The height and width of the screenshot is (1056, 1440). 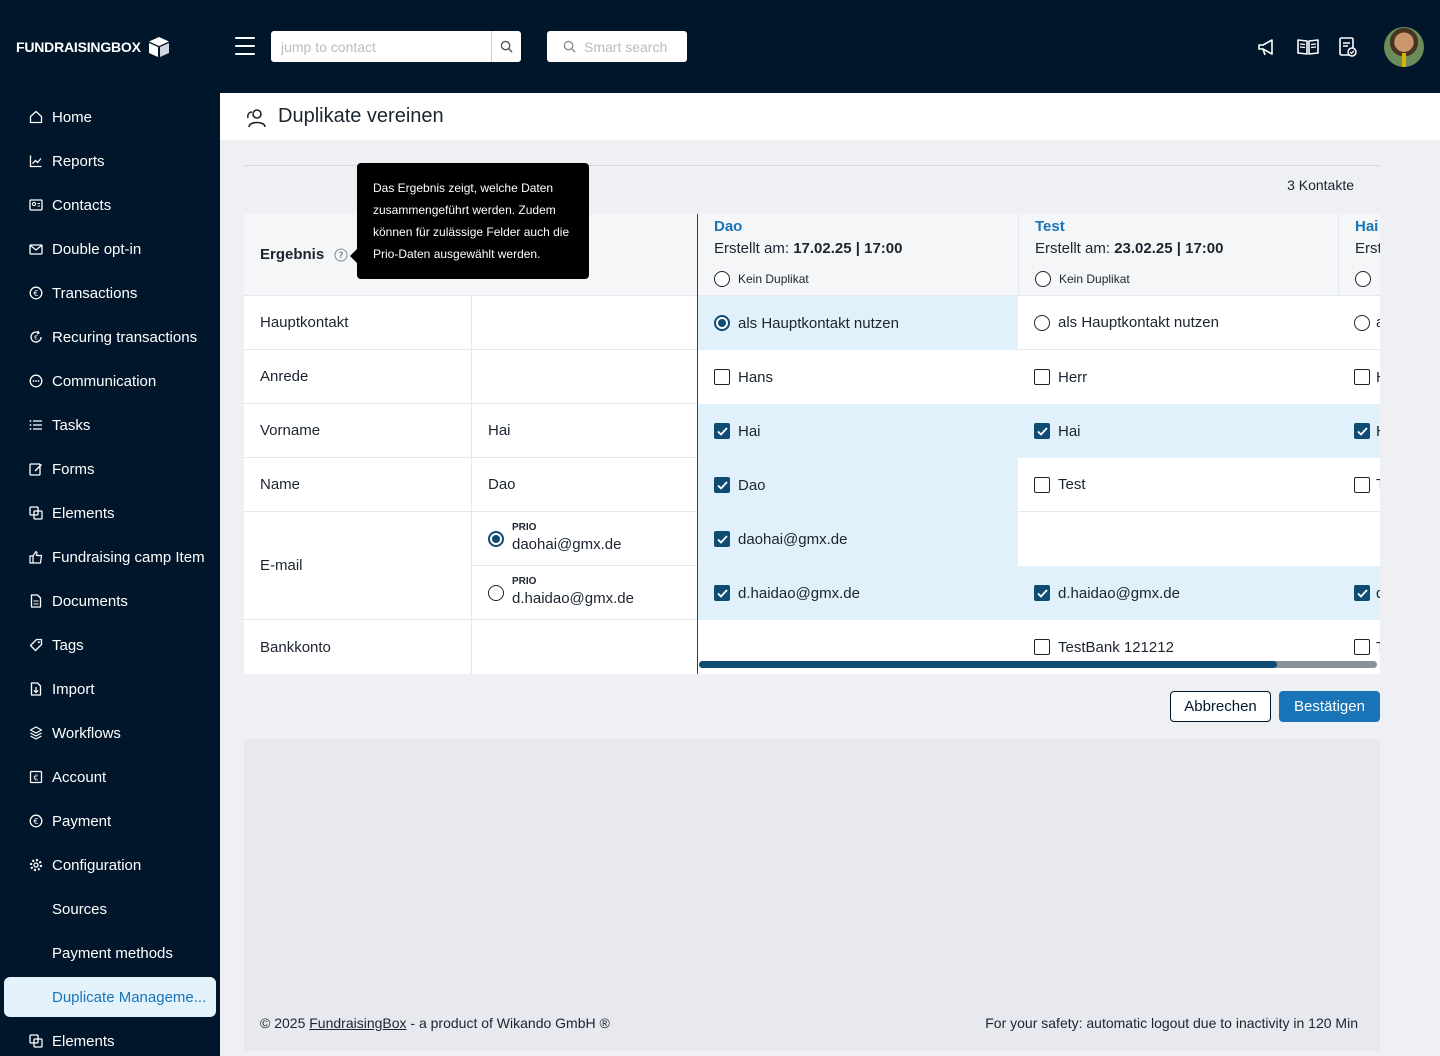 What do you see at coordinates (858, 539) in the screenshot?
I see `email-option-1: daohai@gmx.de` at bounding box center [858, 539].